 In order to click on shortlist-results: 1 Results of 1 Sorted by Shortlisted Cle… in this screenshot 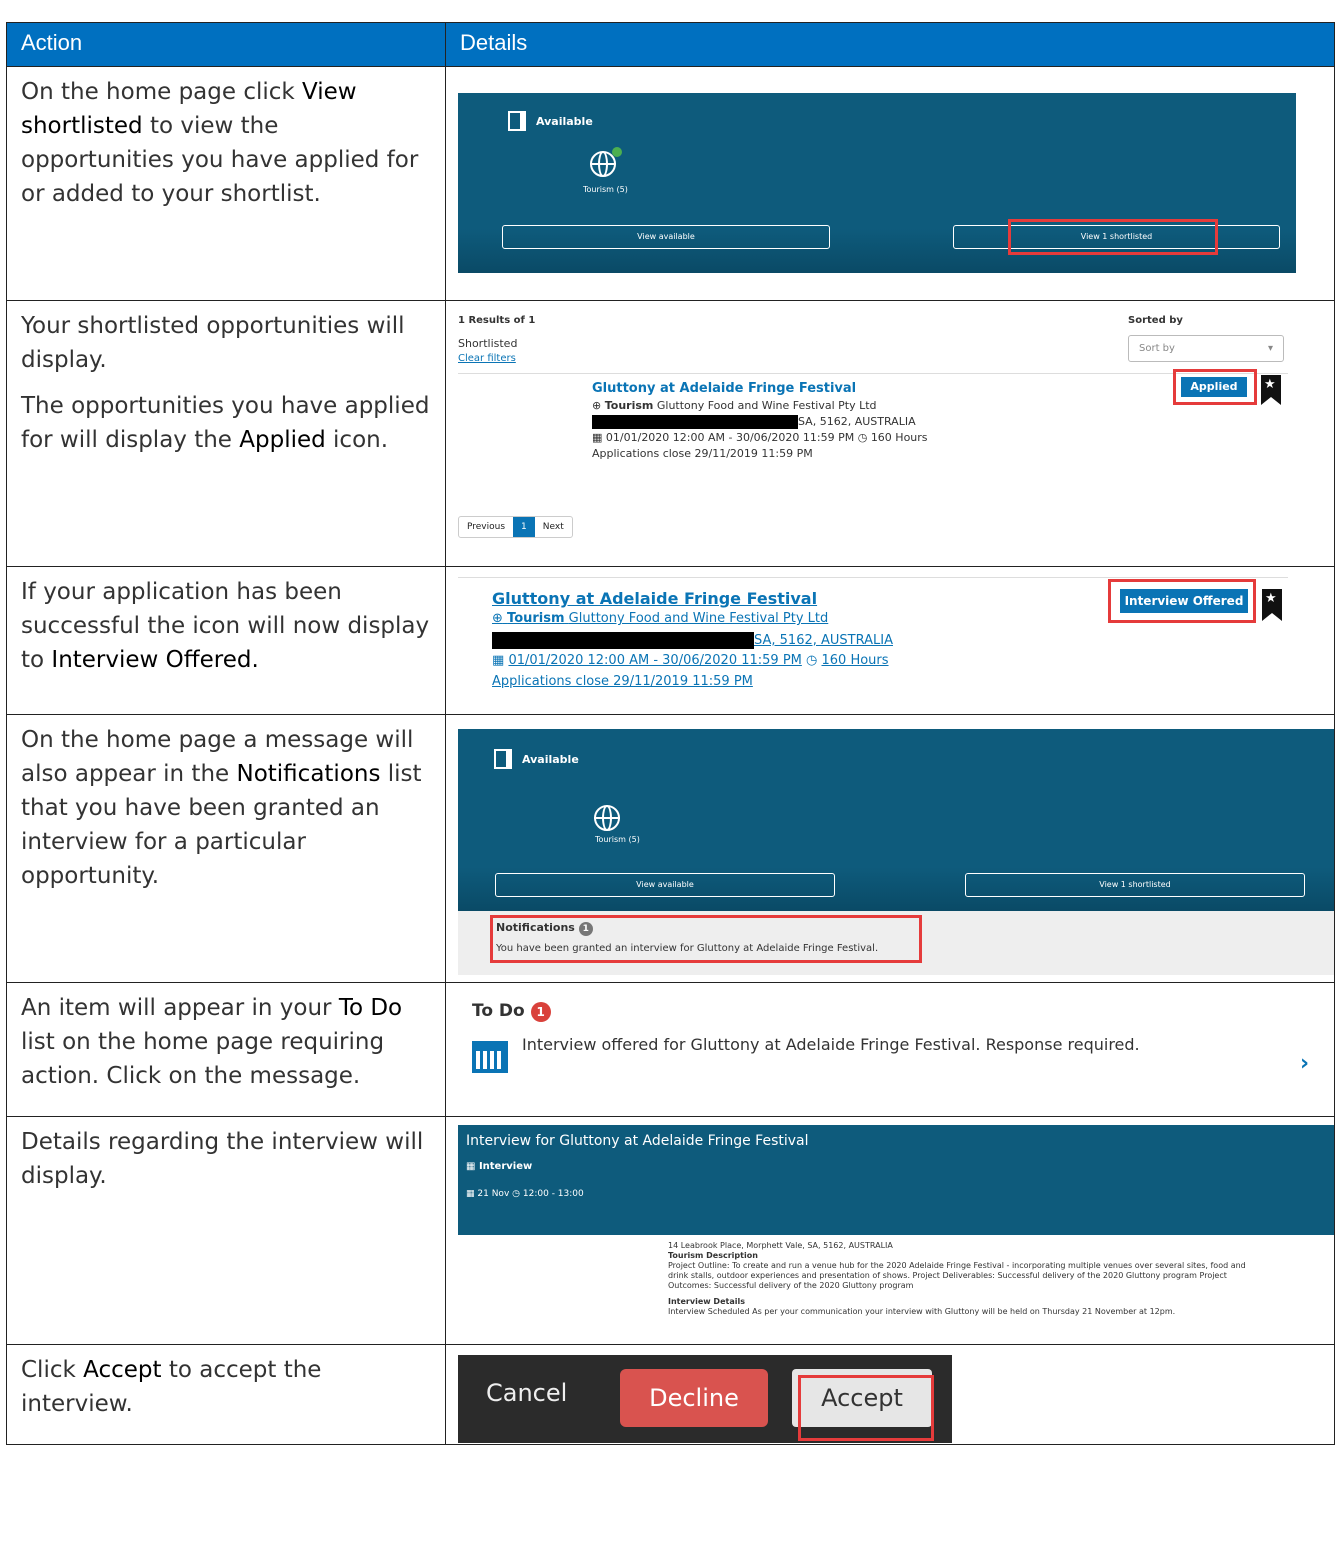, I will do `click(873, 431)`.